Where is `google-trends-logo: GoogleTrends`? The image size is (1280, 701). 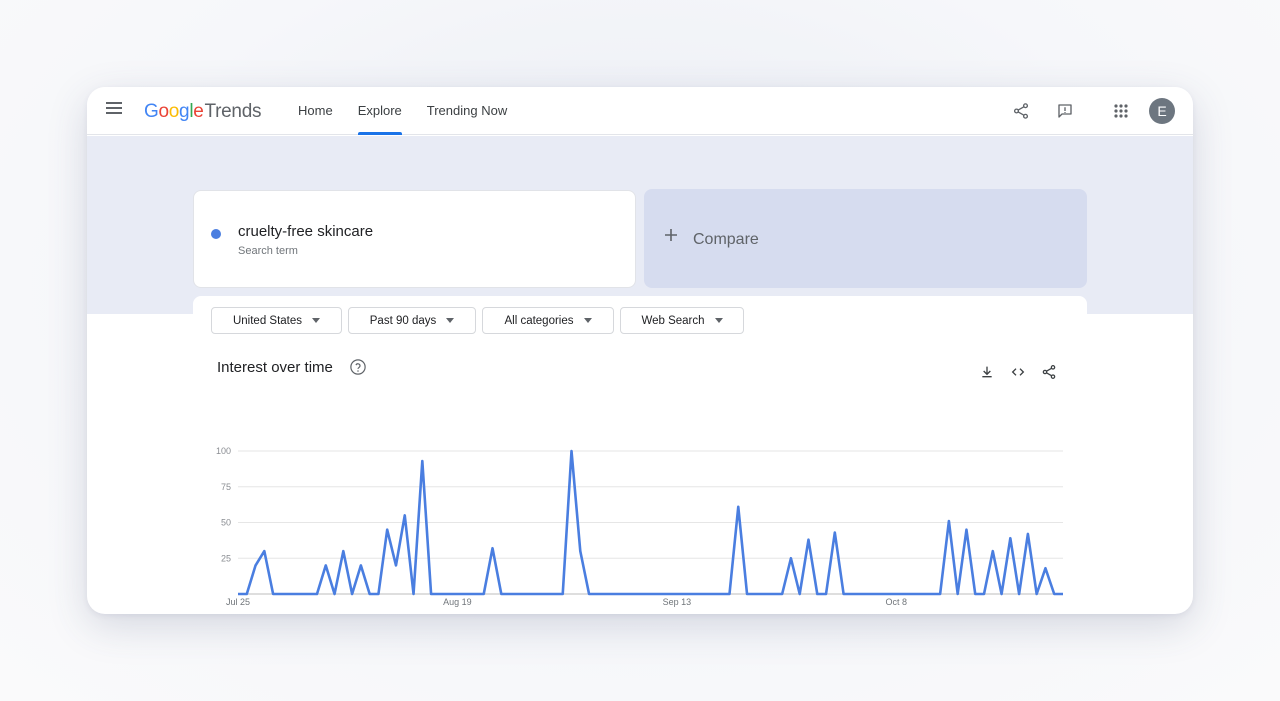
google-trends-logo: GoogleTrends is located at coordinates (202, 112).